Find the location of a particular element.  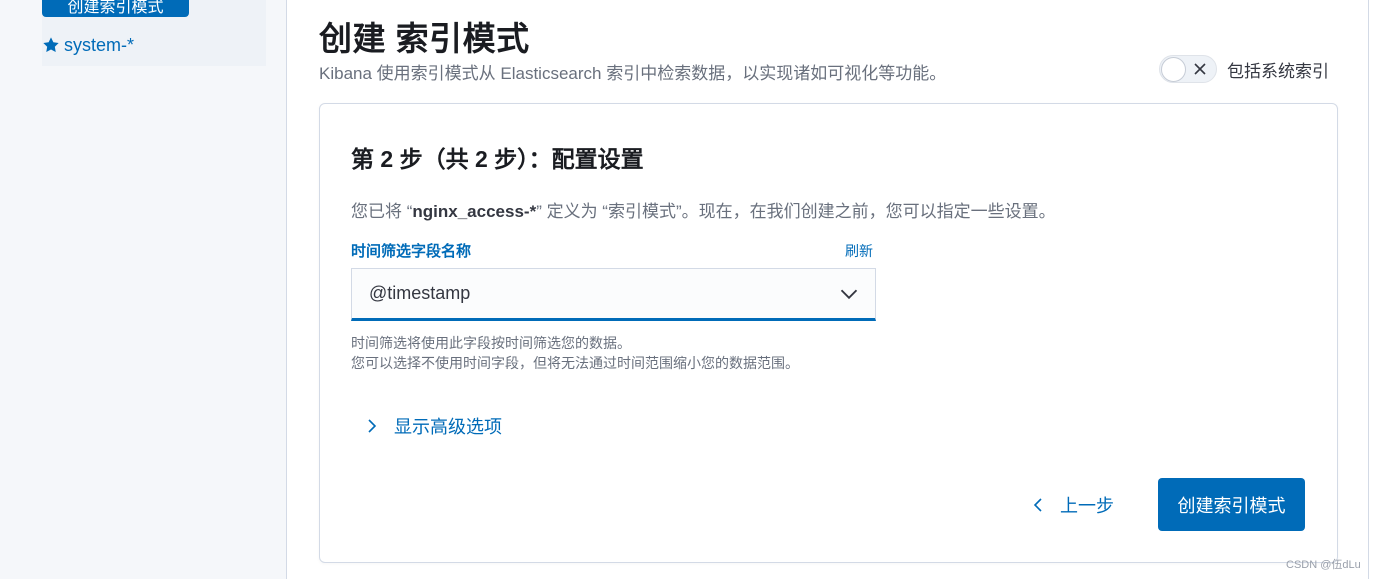

back-button-label: 上一步 is located at coordinates (1087, 506).